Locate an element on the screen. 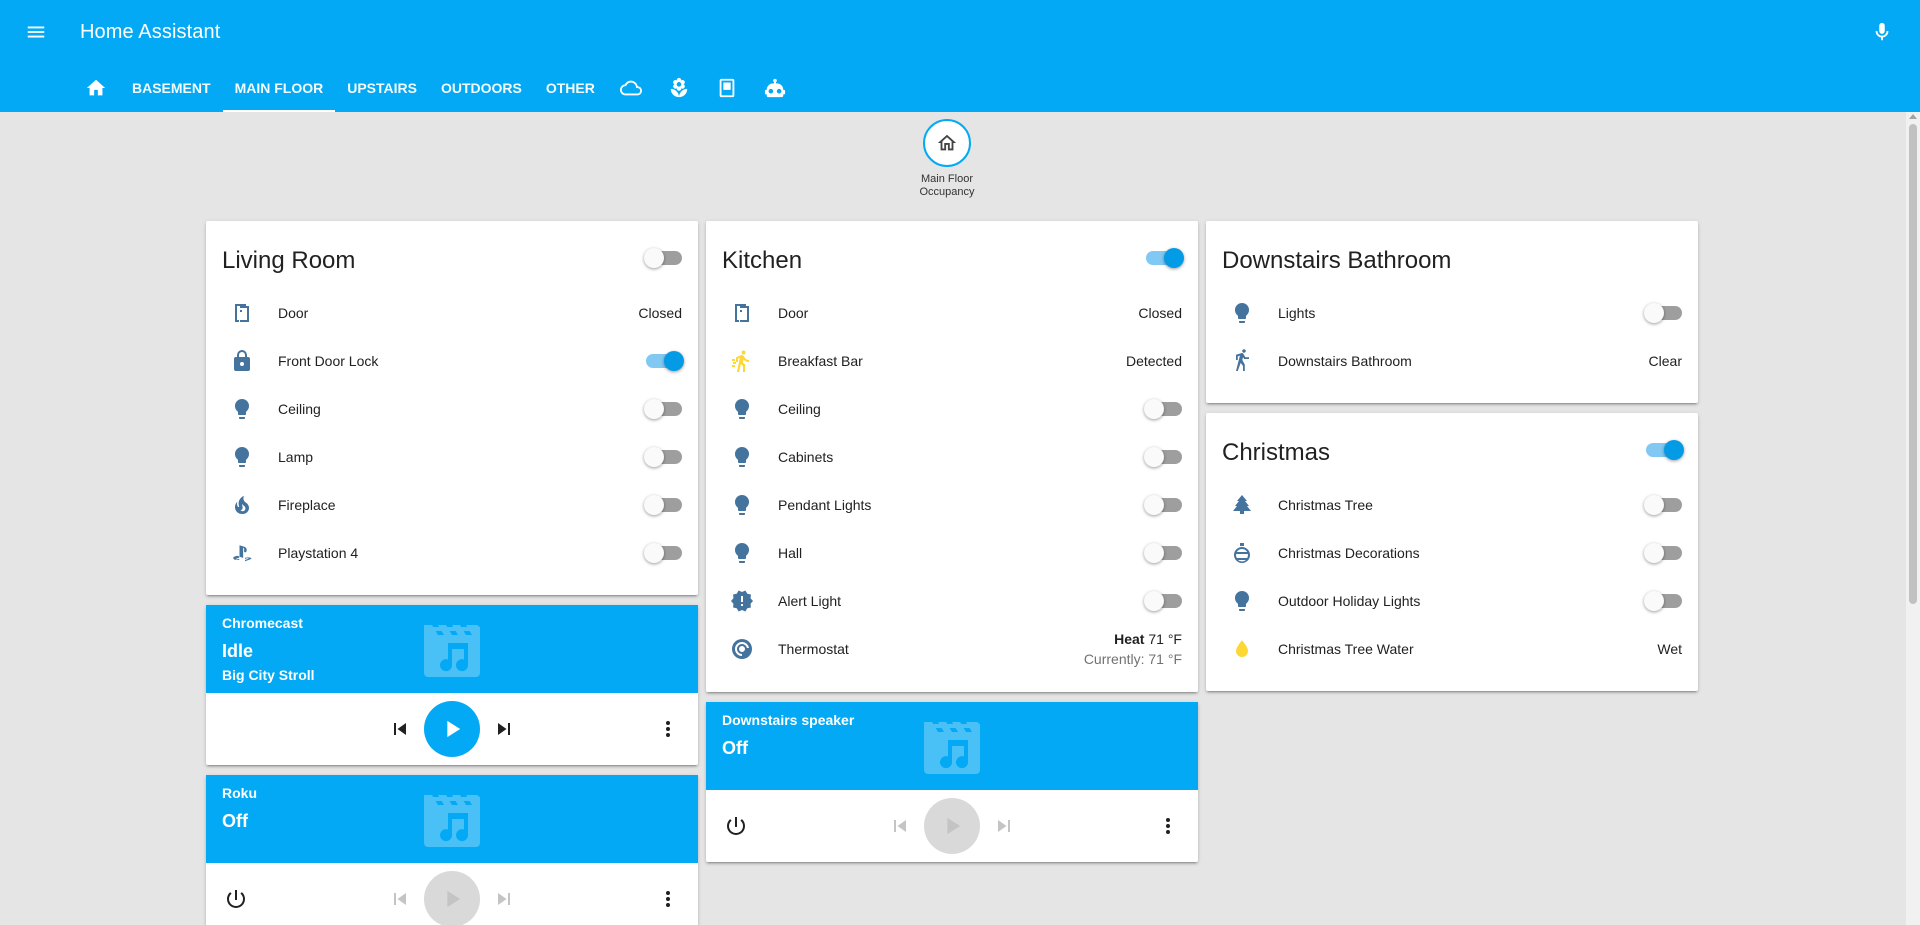 This screenshot has height=925, width=1920. page-scrollbar is located at coordinates (1913, 518).